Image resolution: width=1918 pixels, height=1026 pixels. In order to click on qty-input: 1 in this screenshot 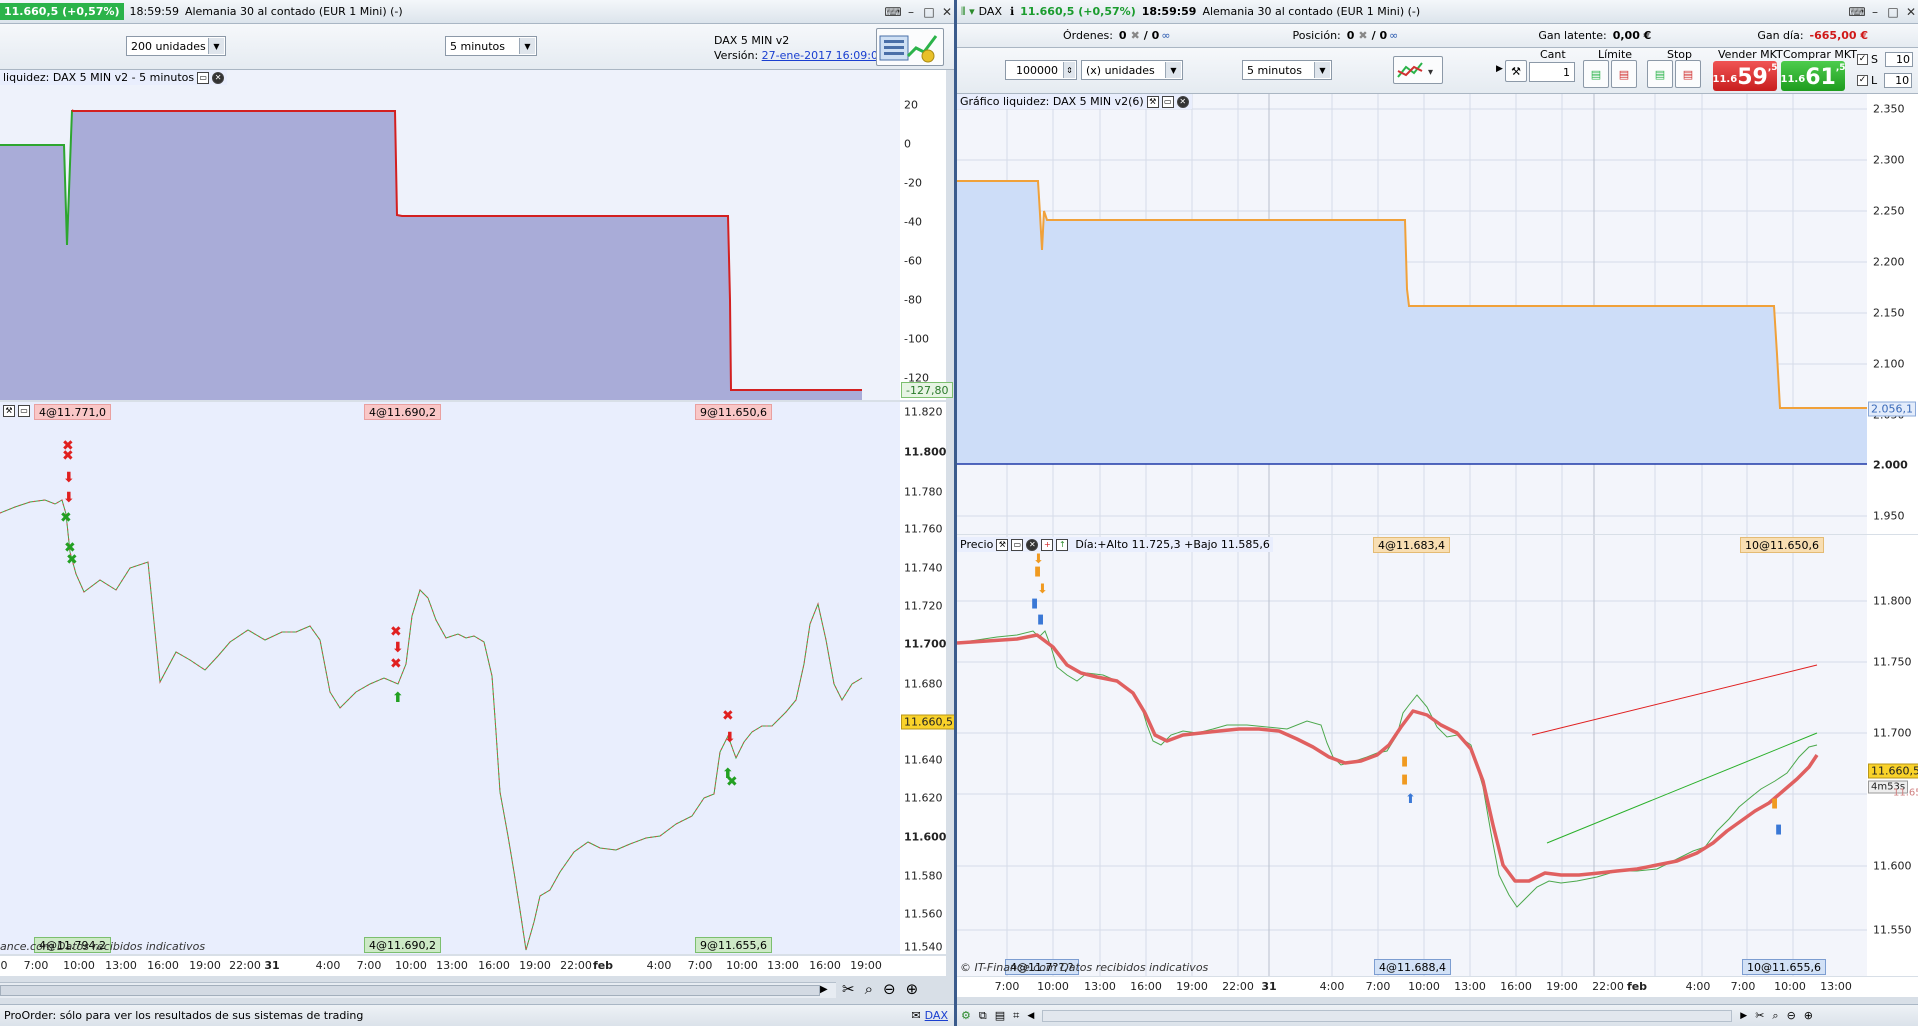, I will do `click(1552, 72)`.